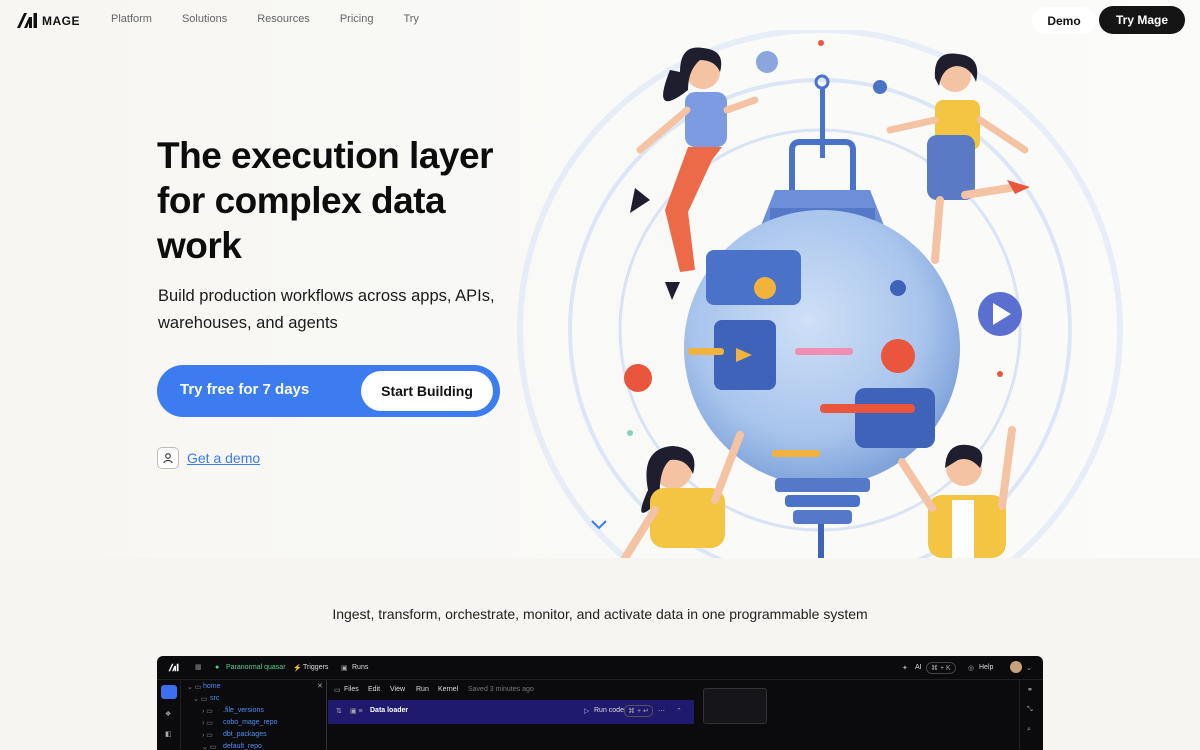  What do you see at coordinates (297, 668) in the screenshot?
I see `triggers-icon: ⚡` at bounding box center [297, 668].